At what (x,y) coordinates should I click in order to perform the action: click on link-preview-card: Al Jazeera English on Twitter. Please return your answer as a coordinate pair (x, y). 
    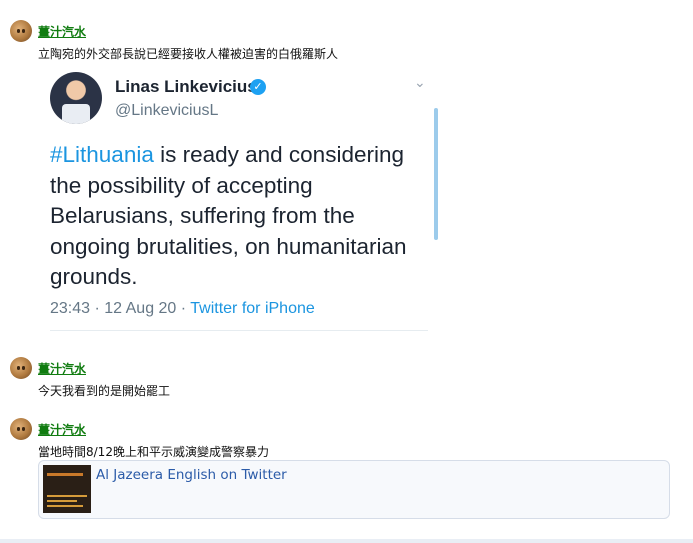
    Looking at the image, I should click on (354, 489).